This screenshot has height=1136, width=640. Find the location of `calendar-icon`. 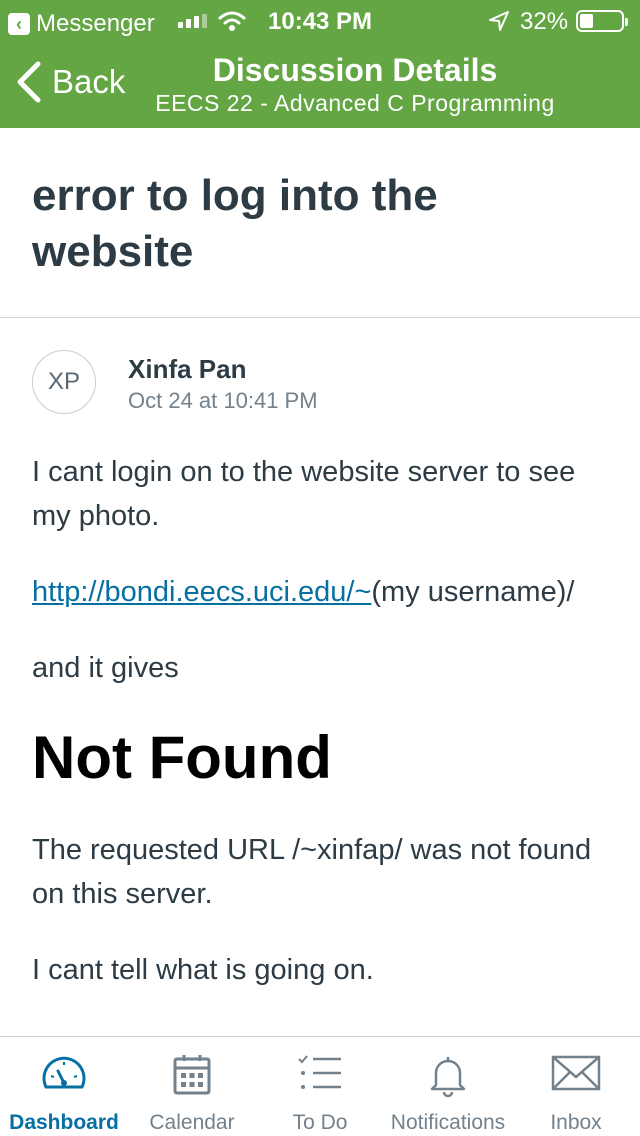

calendar-icon is located at coordinates (192, 1075).